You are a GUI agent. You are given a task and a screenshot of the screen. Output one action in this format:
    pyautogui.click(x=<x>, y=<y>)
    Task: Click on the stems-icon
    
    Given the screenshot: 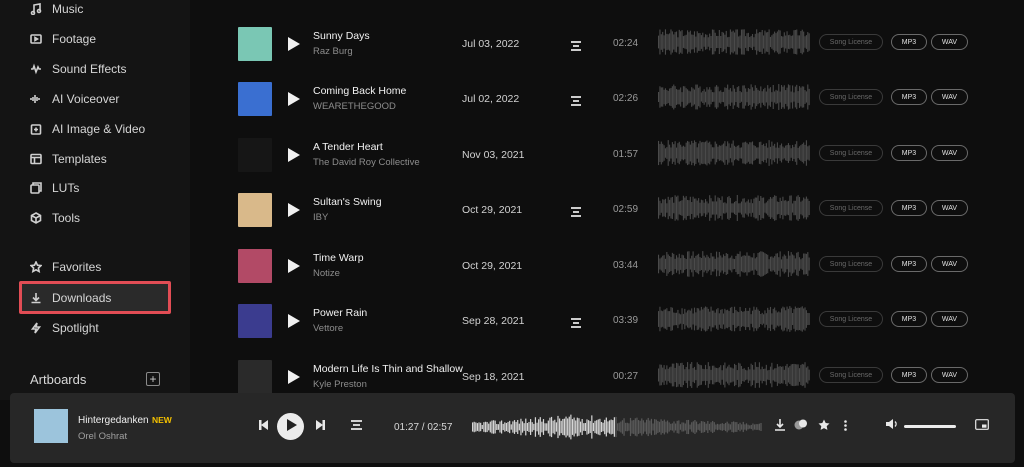 What is the action you would take?
    pyautogui.click(x=576, y=101)
    